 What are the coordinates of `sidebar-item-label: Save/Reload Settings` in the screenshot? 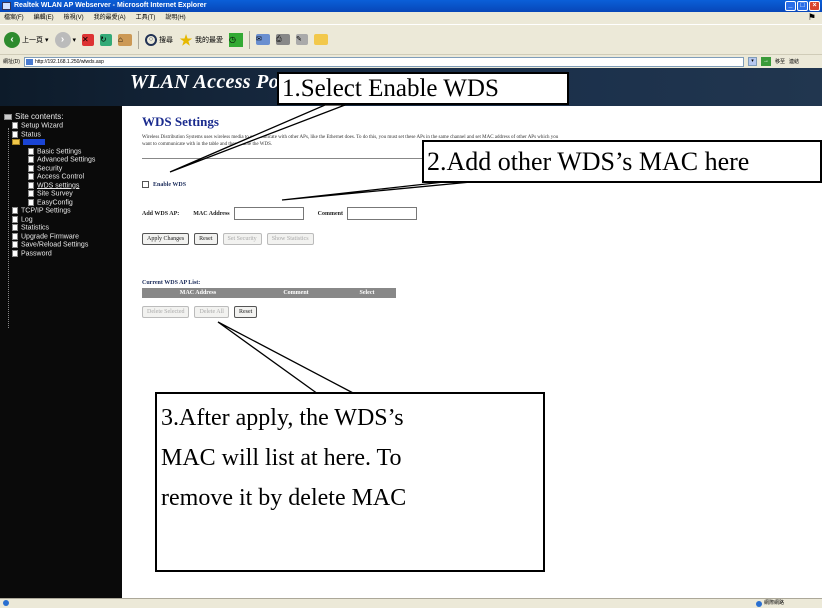 It's located at (55, 245).